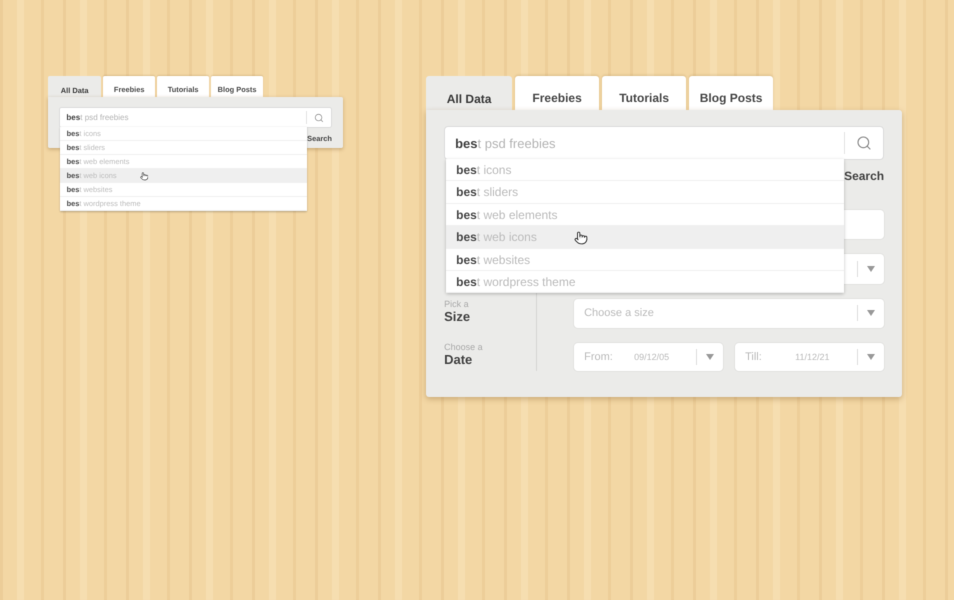  Describe the element at coordinates (644, 93) in the screenshot. I see `tab: Tutorials` at that location.